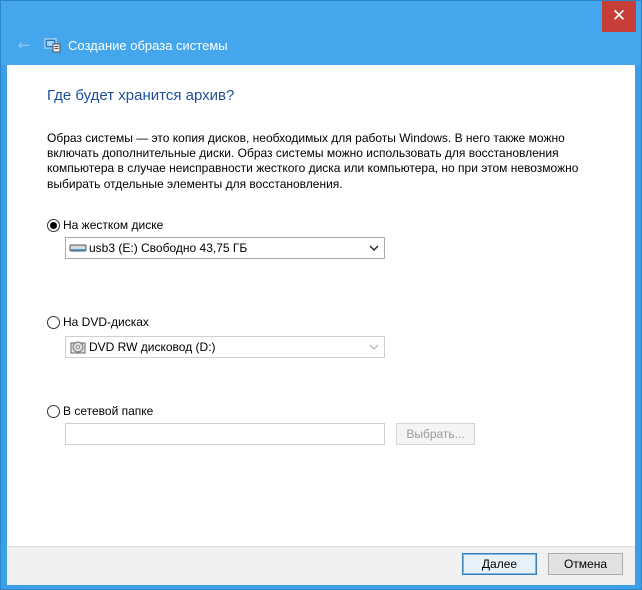 The image size is (642, 590). Describe the element at coordinates (321, 565) in the screenshot. I see `wizard-footer: Далее Отмена` at that location.